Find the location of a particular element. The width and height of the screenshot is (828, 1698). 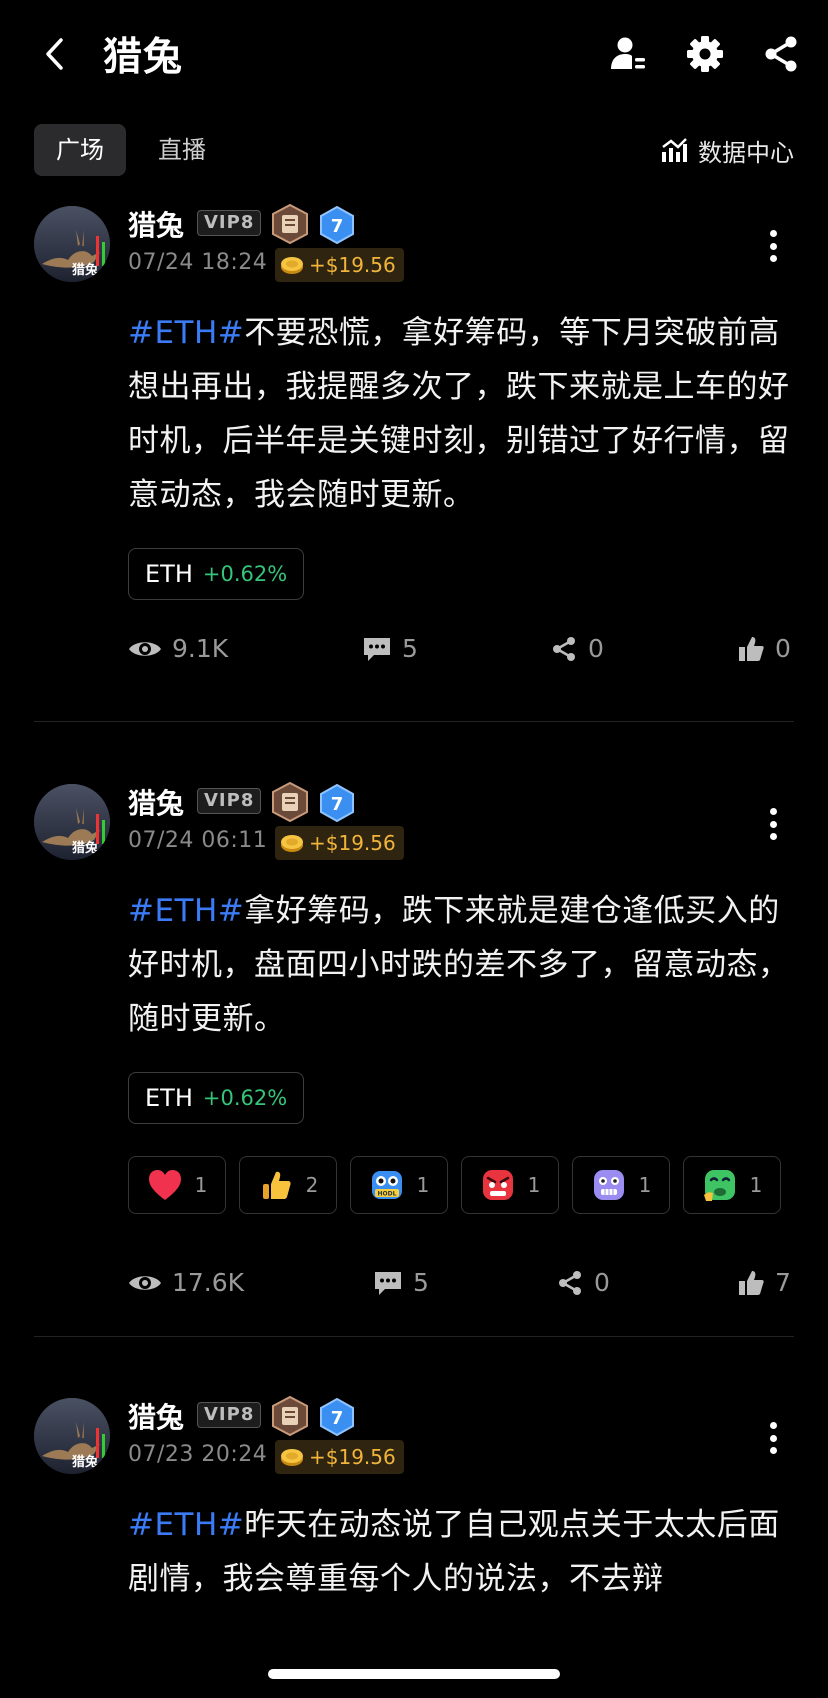

tab-square: 广场 is located at coordinates (80, 150).